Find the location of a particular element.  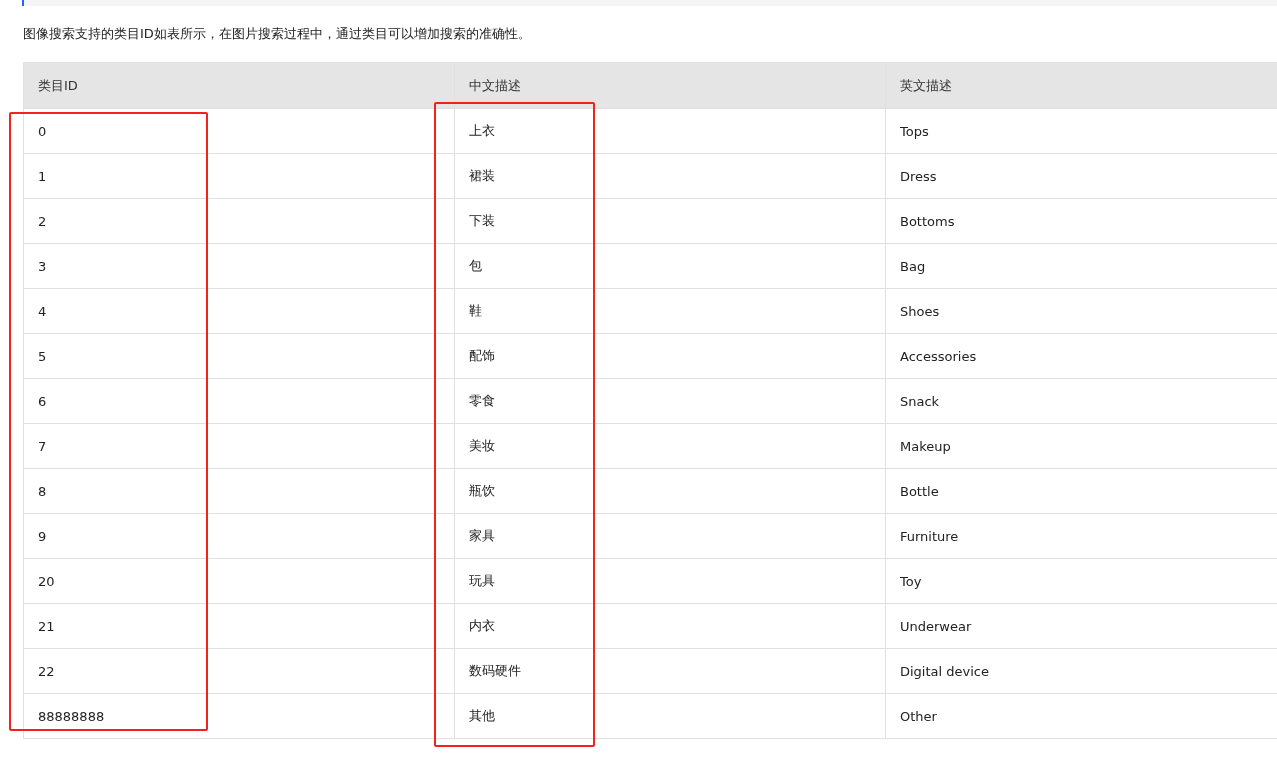

table-cell: 其他 is located at coordinates (670, 716).